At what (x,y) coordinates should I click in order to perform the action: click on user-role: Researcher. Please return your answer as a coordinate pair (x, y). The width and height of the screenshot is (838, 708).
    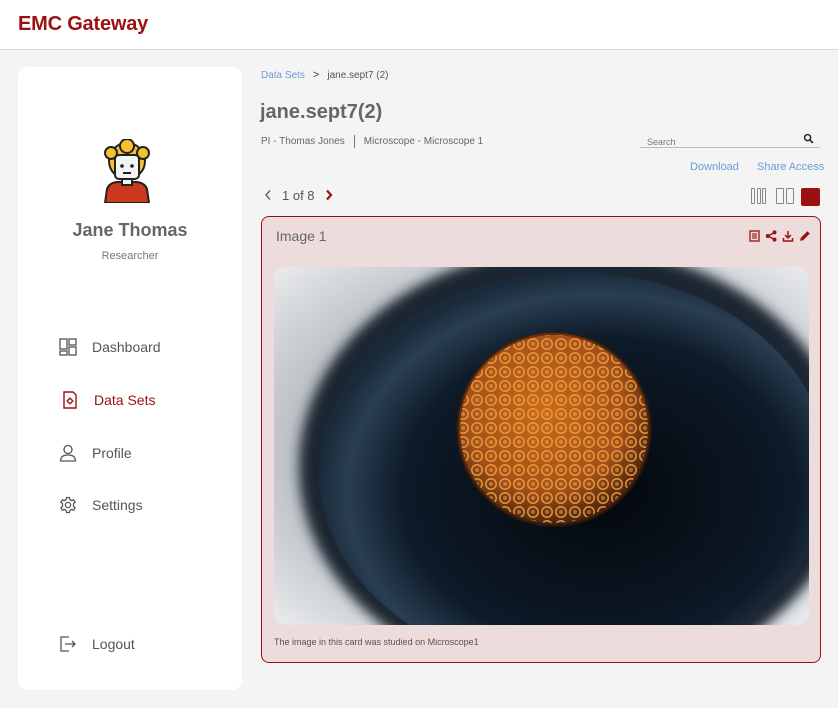
    Looking at the image, I should click on (130, 256).